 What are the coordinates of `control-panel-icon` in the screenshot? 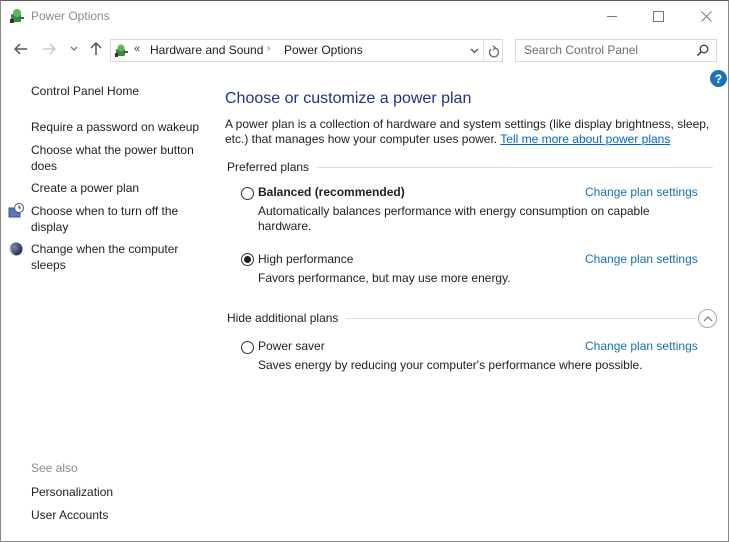 It's located at (121, 50).